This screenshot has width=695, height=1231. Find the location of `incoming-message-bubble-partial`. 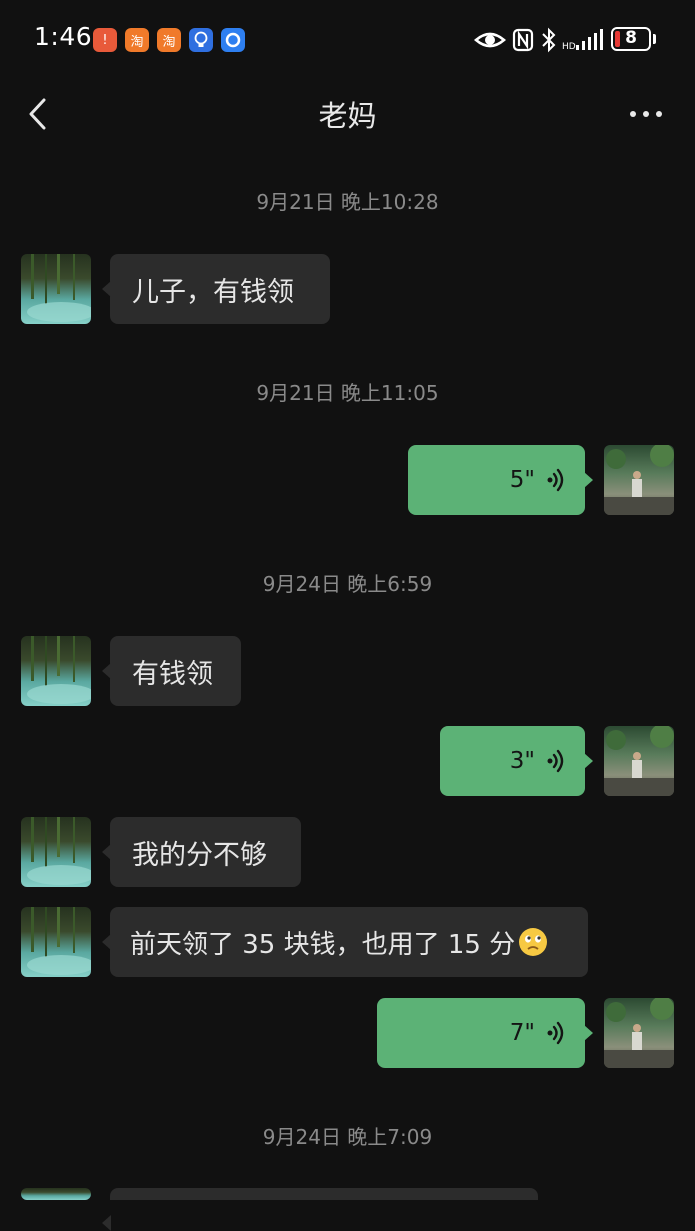

incoming-message-bubble-partial is located at coordinates (320, 1209).